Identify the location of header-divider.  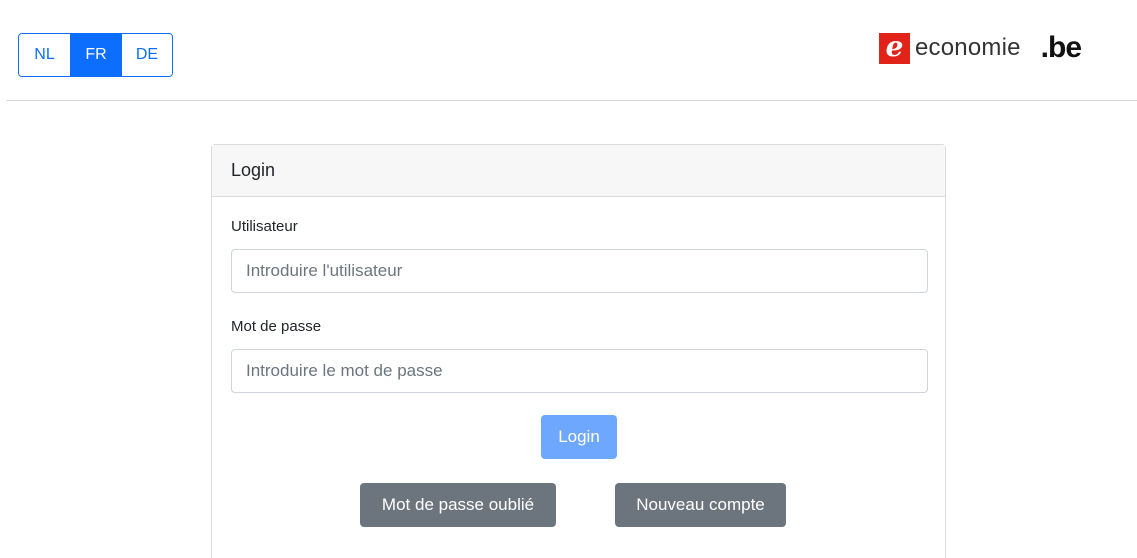
(571, 100).